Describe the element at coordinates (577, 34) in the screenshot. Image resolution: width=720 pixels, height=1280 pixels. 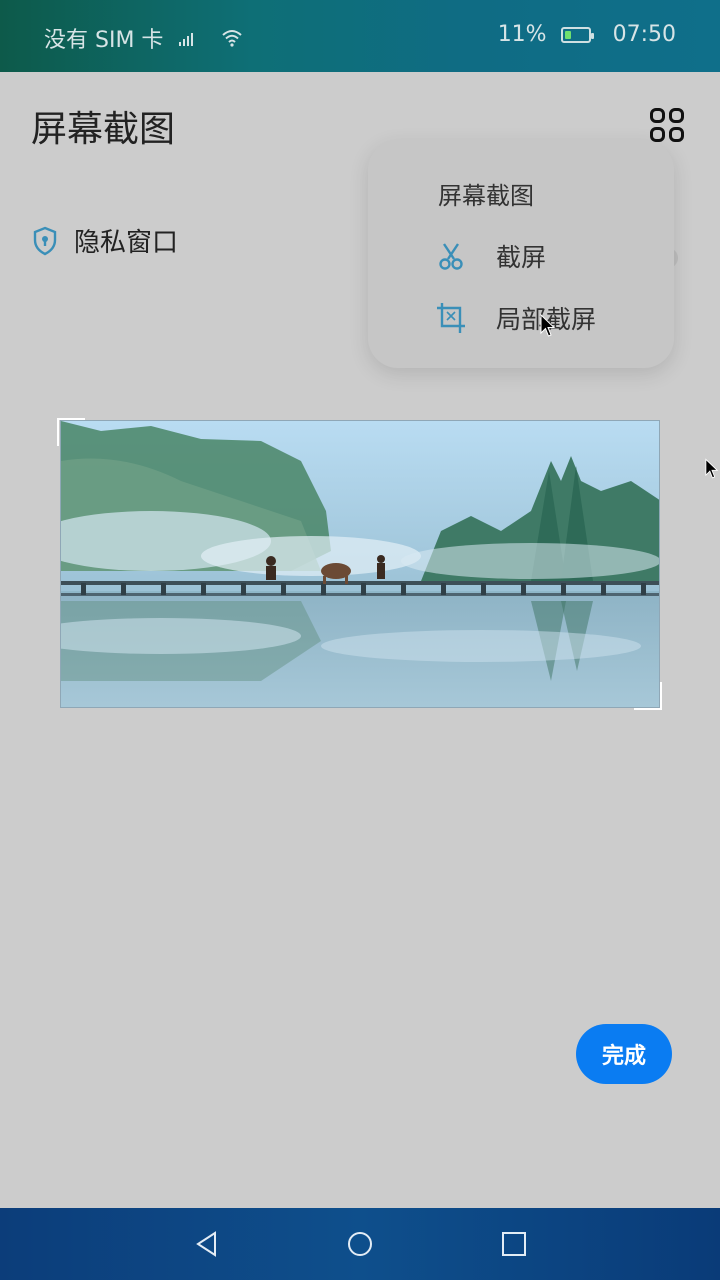
I see `battery-icon` at that location.